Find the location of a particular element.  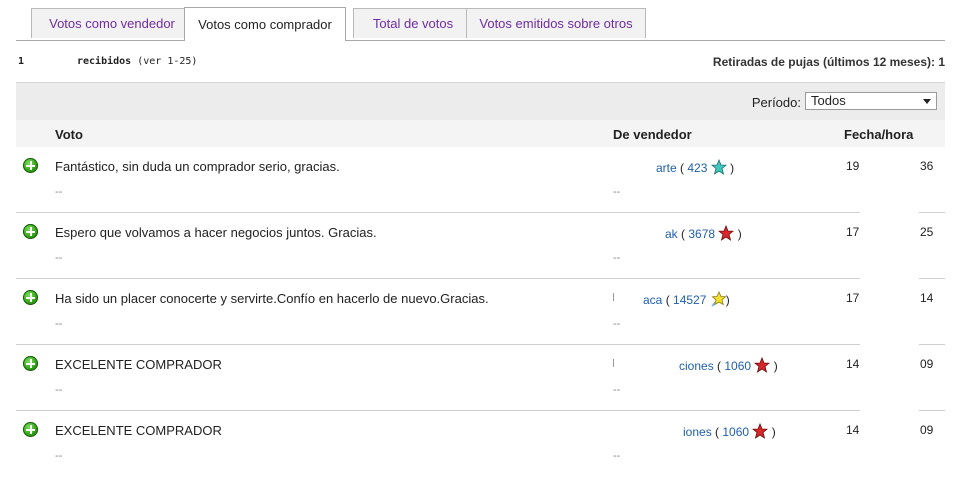

seller-info: aca ( 14527 ) is located at coordinates (686, 299).